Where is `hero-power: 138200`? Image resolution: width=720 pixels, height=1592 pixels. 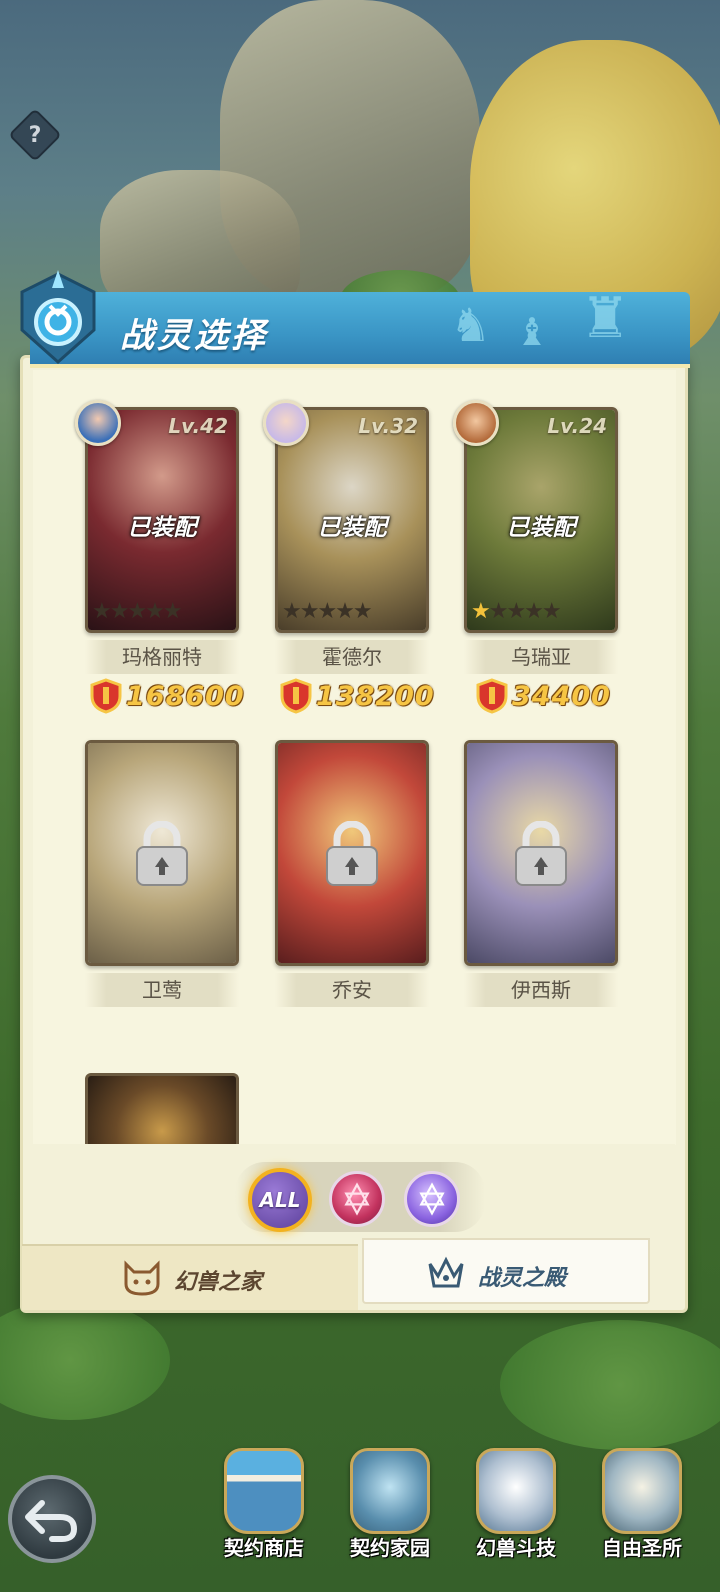
hero-power: 138200 is located at coordinates (357, 696).